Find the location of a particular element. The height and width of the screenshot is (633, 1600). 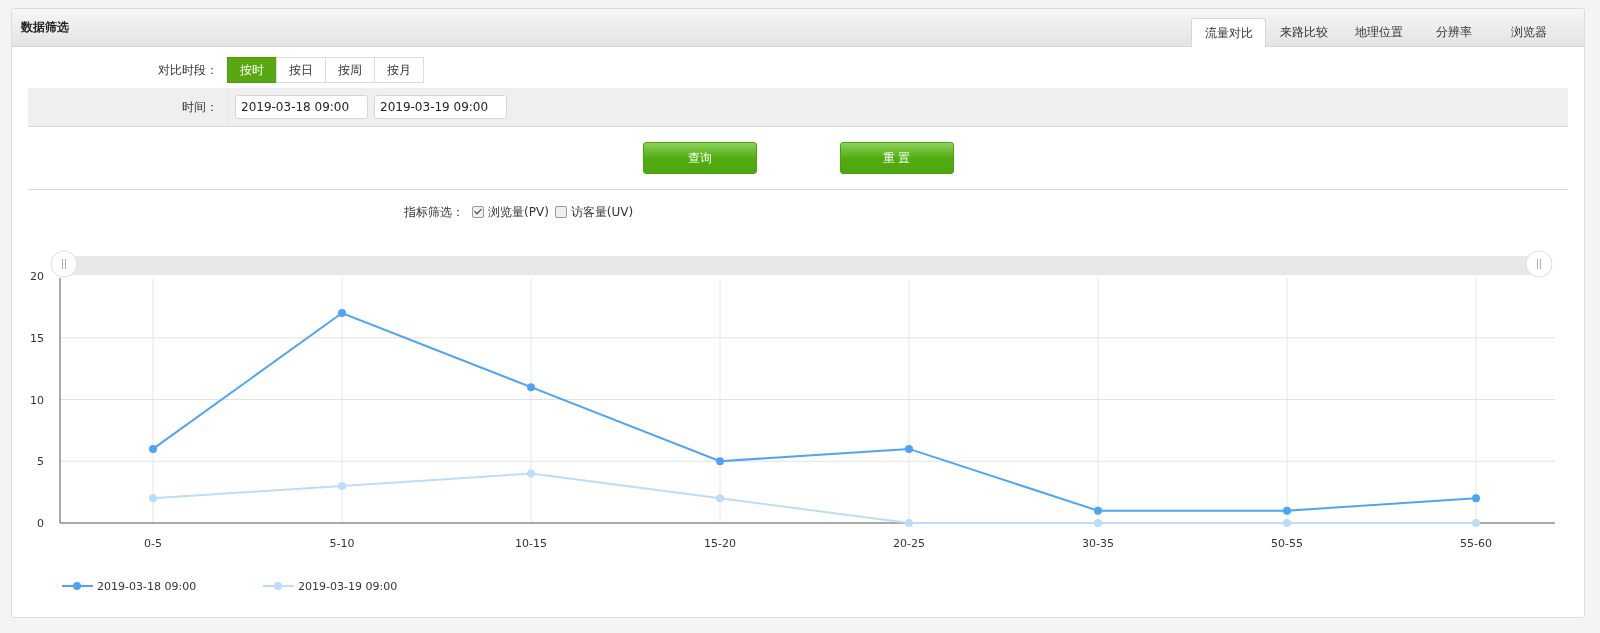

x-axis-label: 55-60 is located at coordinates (1476, 543).